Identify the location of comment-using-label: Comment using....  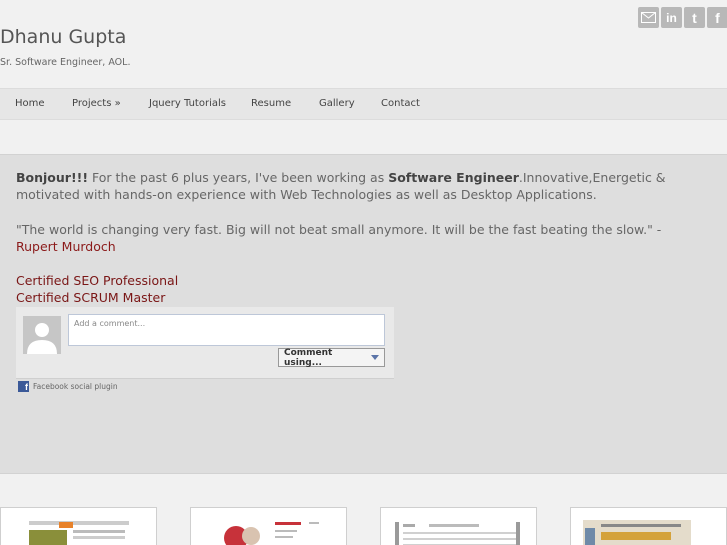
(308, 357).